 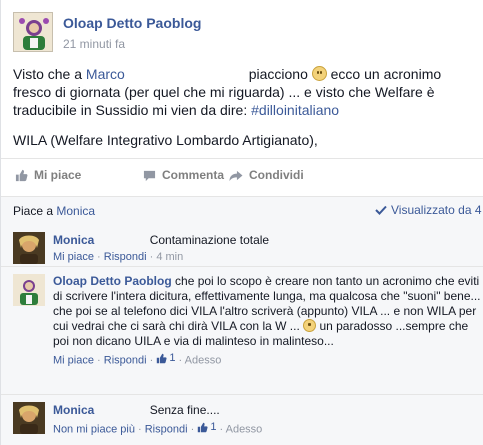 I want to click on mentioned-user-link: Marco, so click(x=105, y=74).